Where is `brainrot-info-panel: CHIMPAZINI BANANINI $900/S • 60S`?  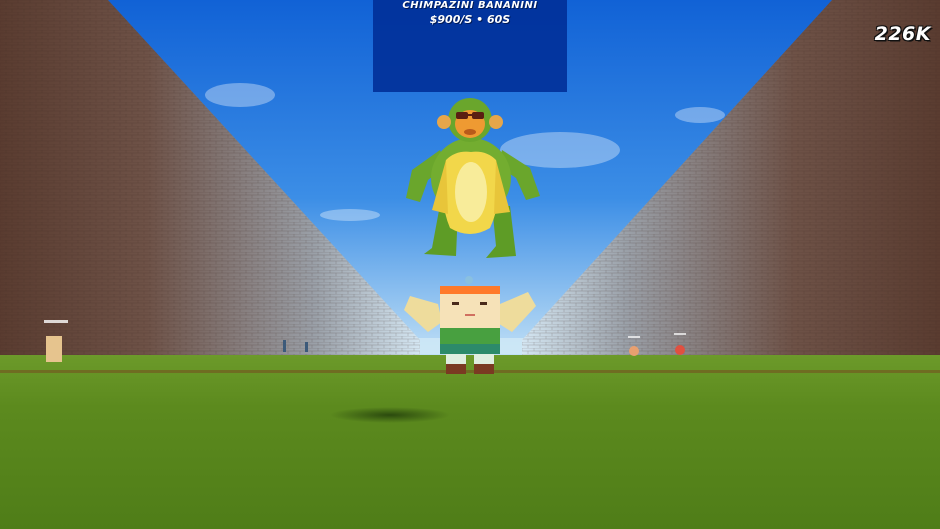 brainrot-info-panel: CHIMPAZINI BANANINI $900/S • 60S is located at coordinates (470, 46).